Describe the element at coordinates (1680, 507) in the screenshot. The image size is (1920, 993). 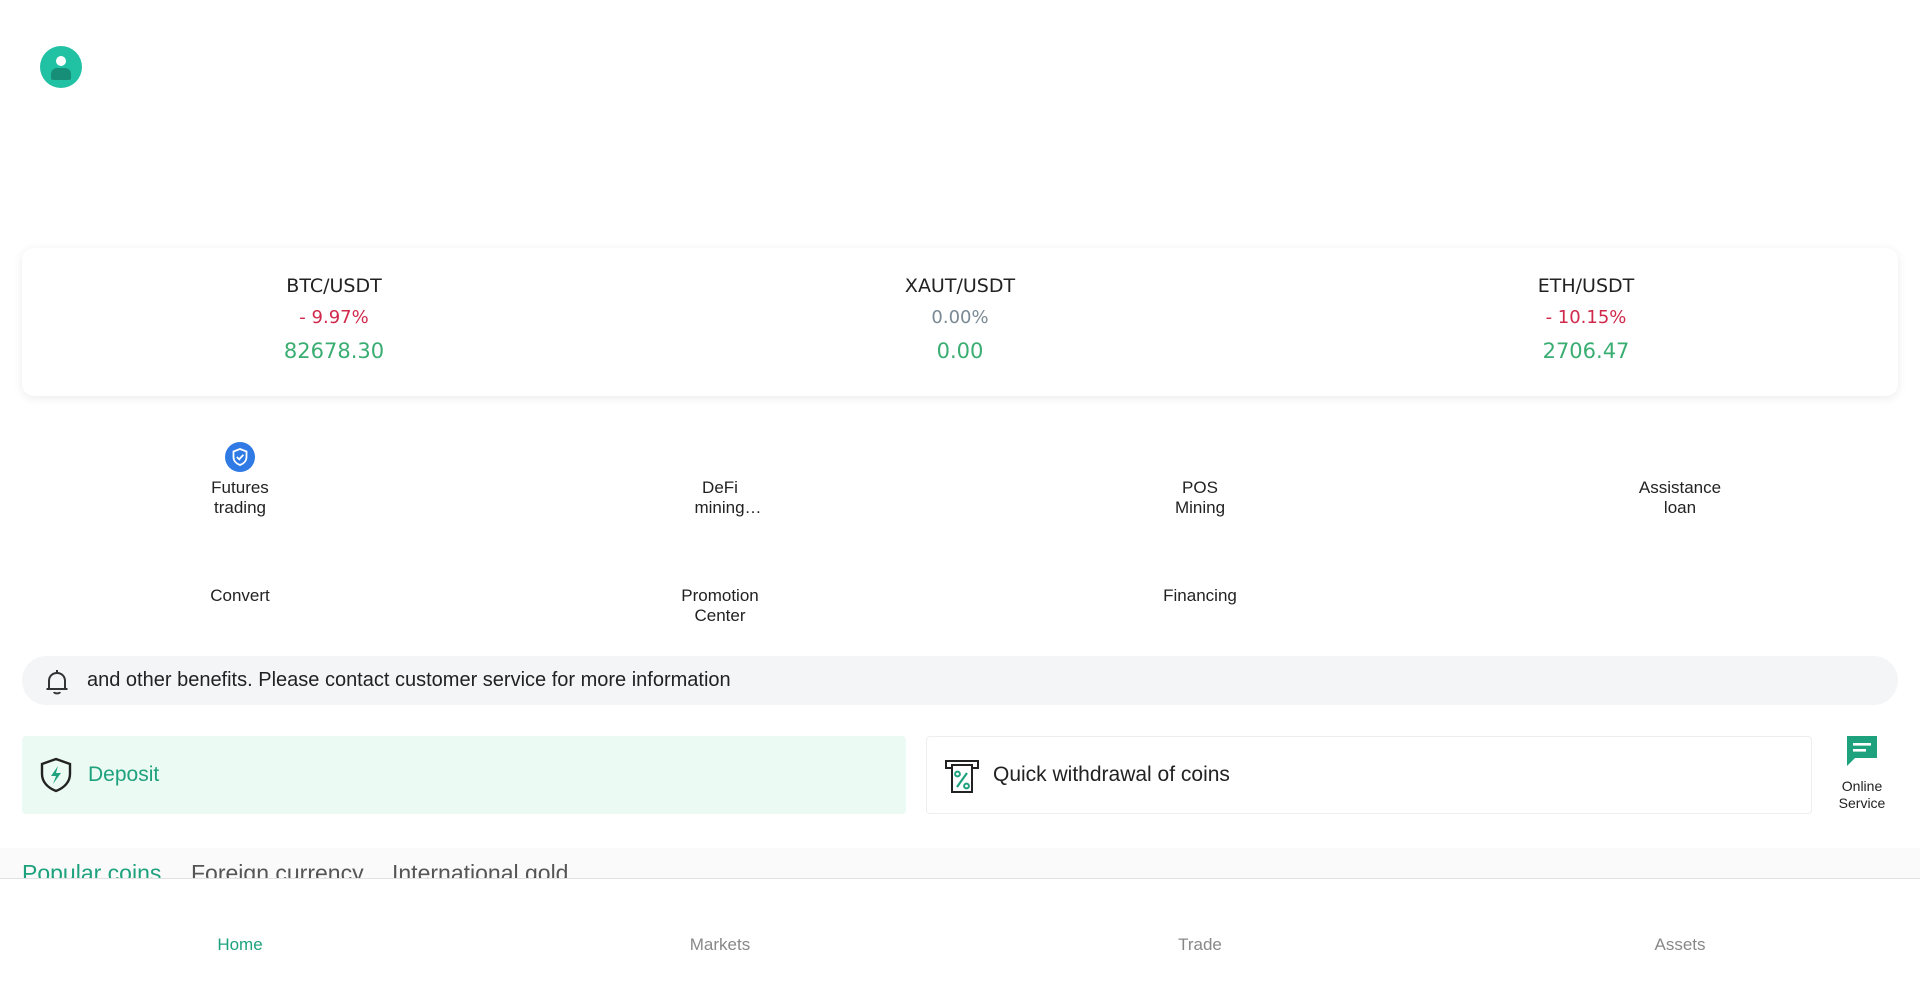
I see `menu-label: loan` at that location.